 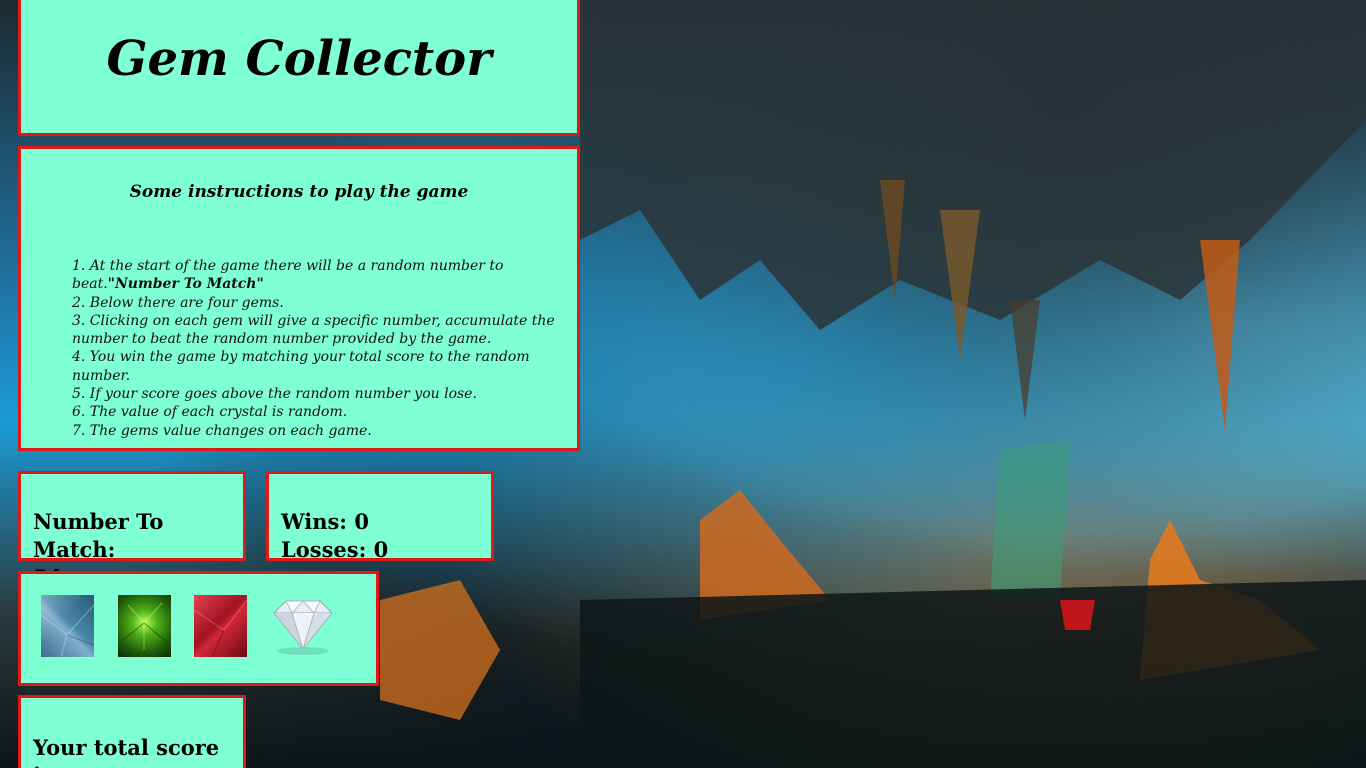 What do you see at coordinates (334, 536) in the screenshot?
I see `stats: Wins: 0 Losses: 0` at bounding box center [334, 536].